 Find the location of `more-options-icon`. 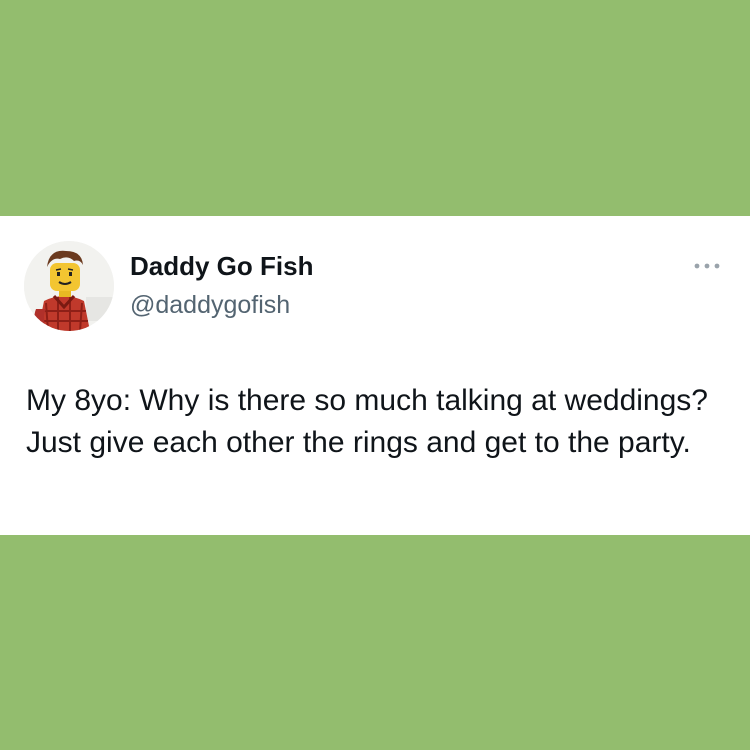

more-options-icon is located at coordinates (707, 266).